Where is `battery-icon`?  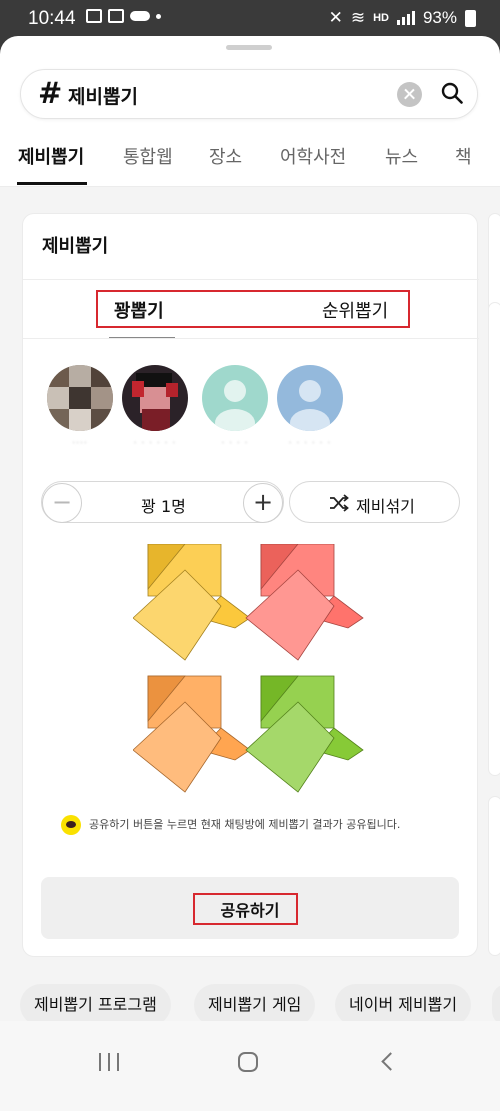 battery-icon is located at coordinates (470, 18).